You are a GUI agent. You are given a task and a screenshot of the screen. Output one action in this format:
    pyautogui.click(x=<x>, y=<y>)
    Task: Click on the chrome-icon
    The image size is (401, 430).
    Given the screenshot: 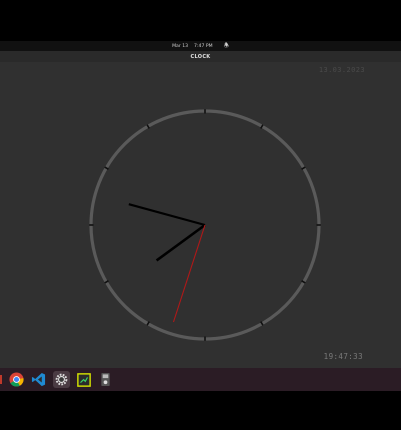 What is the action you would take?
    pyautogui.click(x=16, y=379)
    